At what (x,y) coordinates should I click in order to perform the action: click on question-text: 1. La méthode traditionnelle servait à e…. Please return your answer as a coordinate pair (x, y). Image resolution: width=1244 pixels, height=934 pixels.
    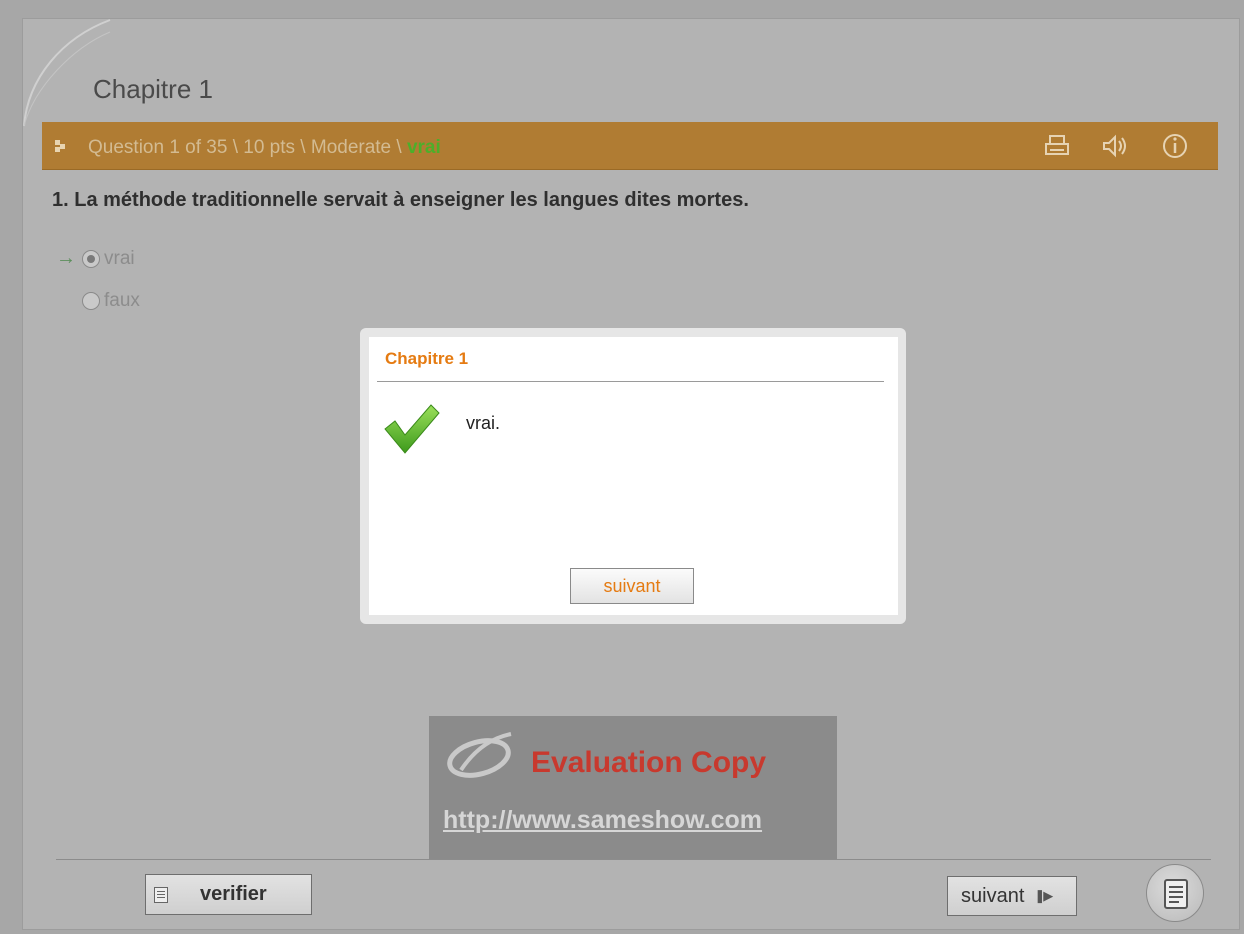
    Looking at the image, I should click on (400, 200).